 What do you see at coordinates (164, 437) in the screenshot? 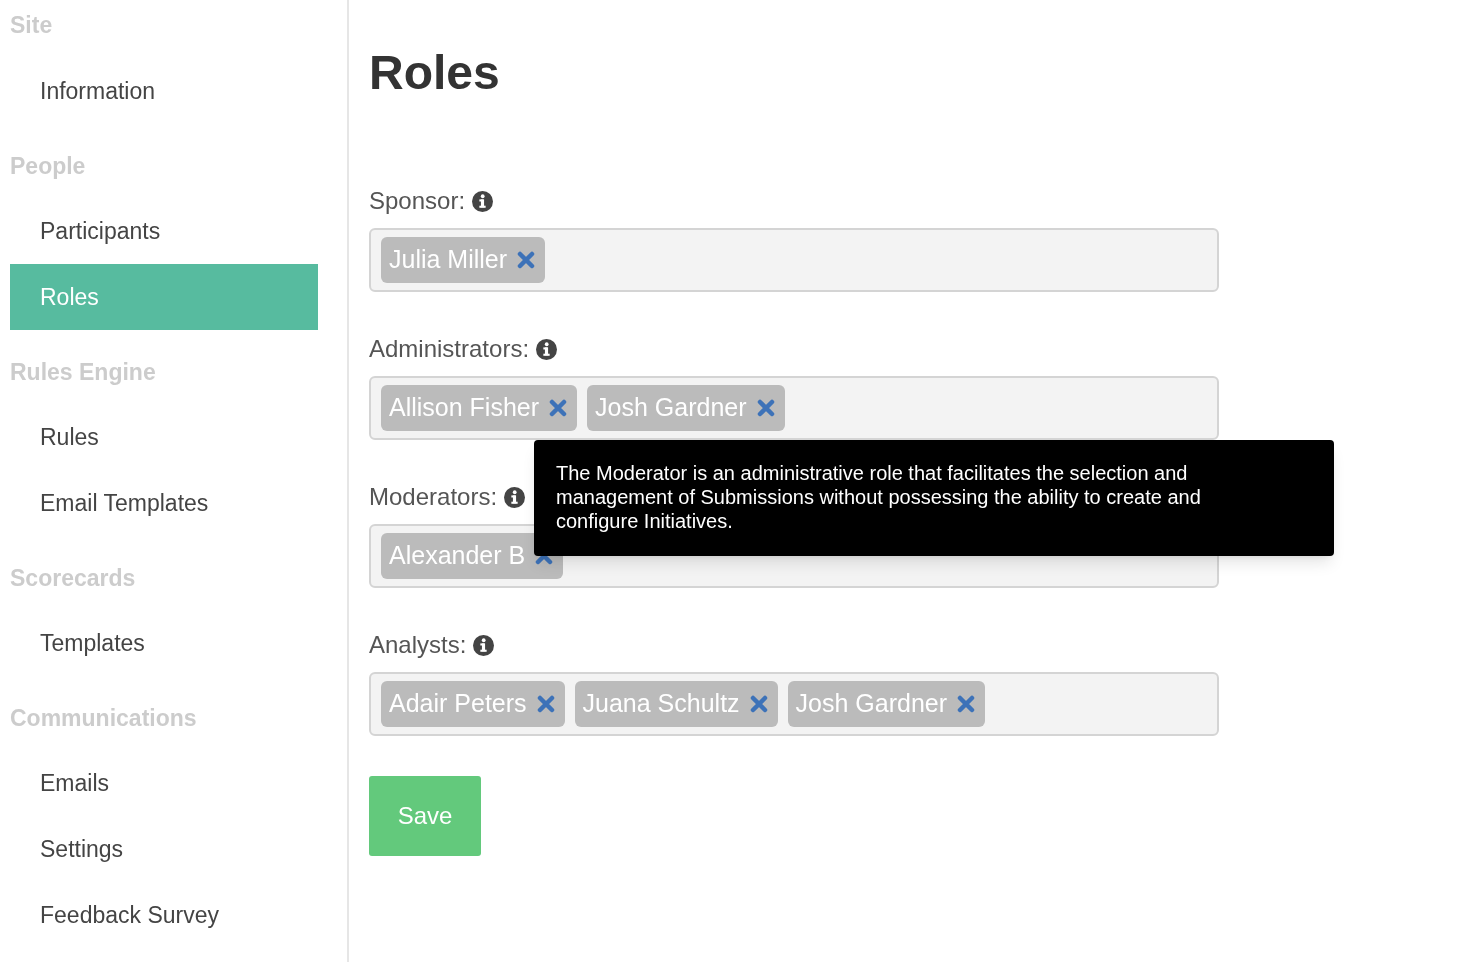
I see `sidebar-item: Rules` at bounding box center [164, 437].